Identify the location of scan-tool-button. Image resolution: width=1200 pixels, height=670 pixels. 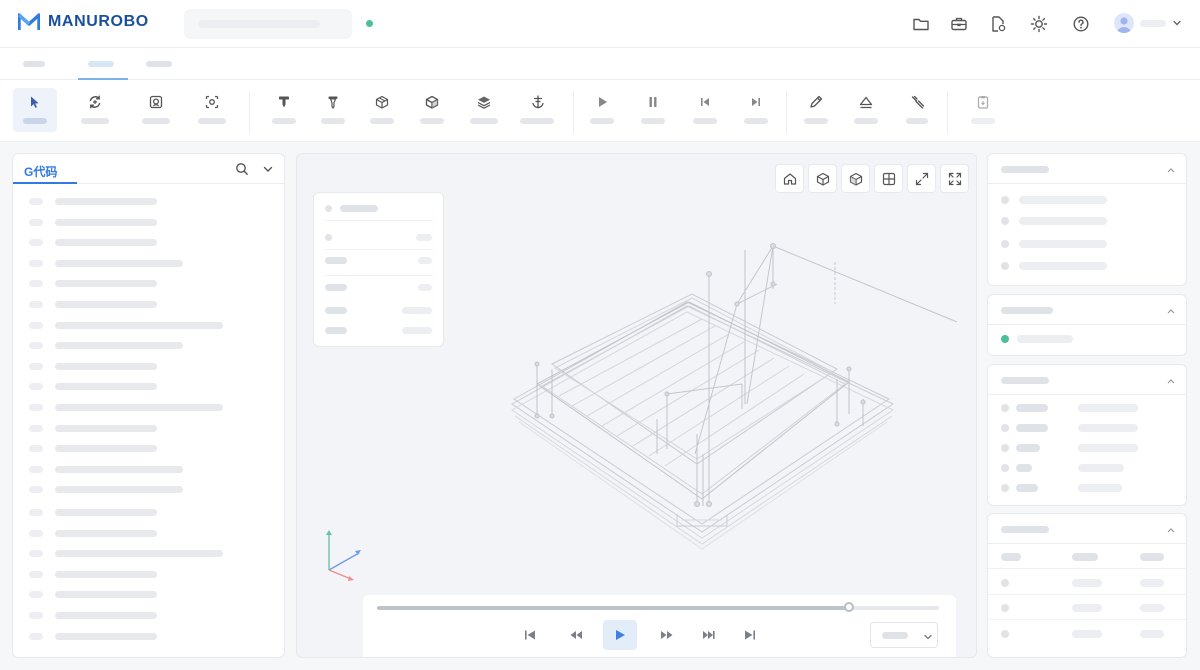
(156, 110).